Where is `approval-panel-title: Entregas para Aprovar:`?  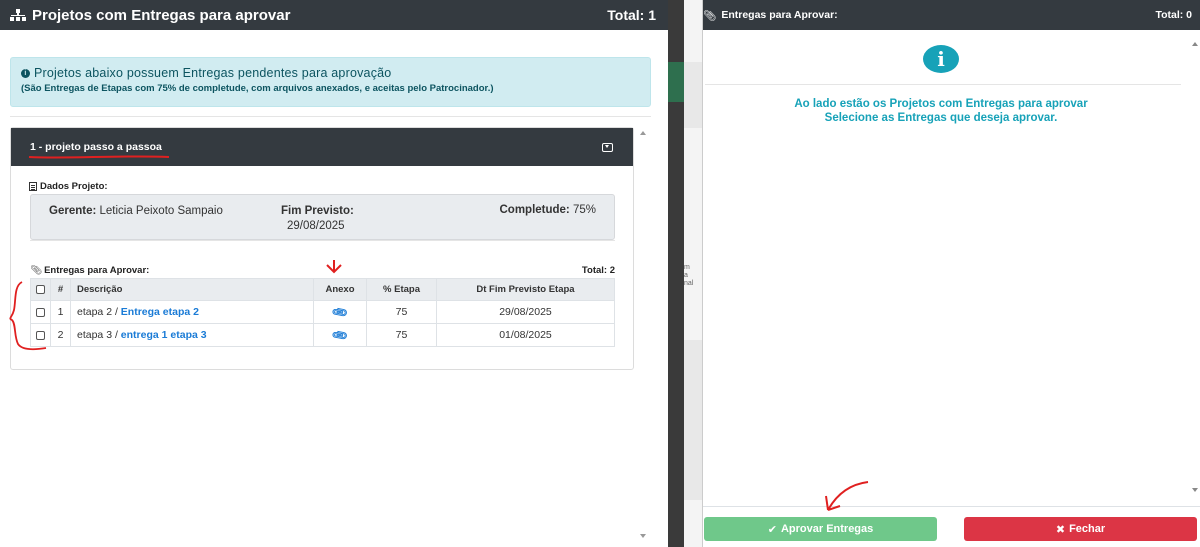 approval-panel-title: Entregas para Aprovar: is located at coordinates (779, 15).